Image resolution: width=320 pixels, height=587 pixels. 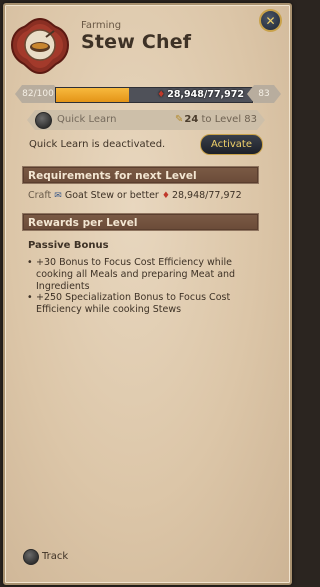 I want to click on track-toggle, so click(x=31, y=557).